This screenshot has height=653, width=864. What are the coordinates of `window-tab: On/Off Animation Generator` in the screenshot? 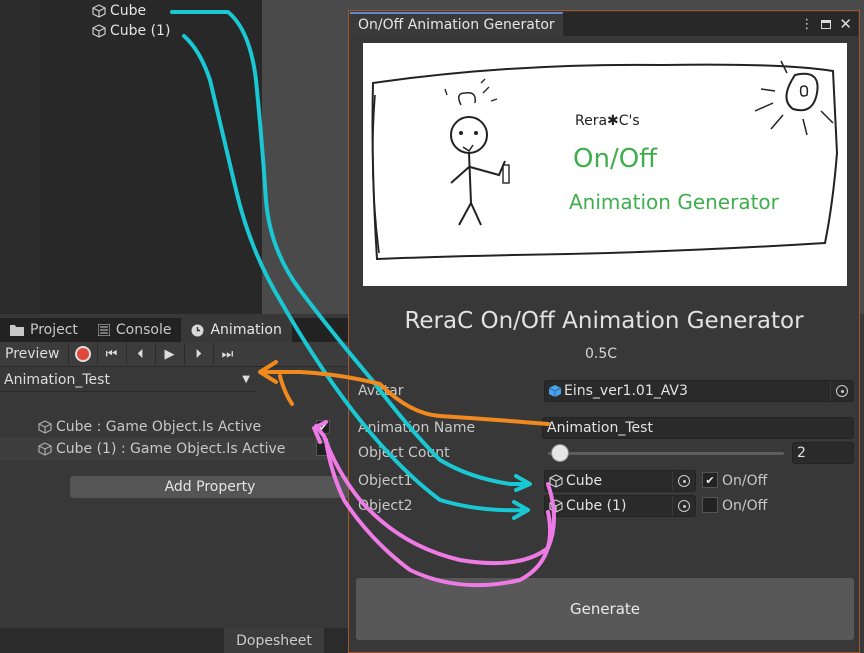 It's located at (456, 24).